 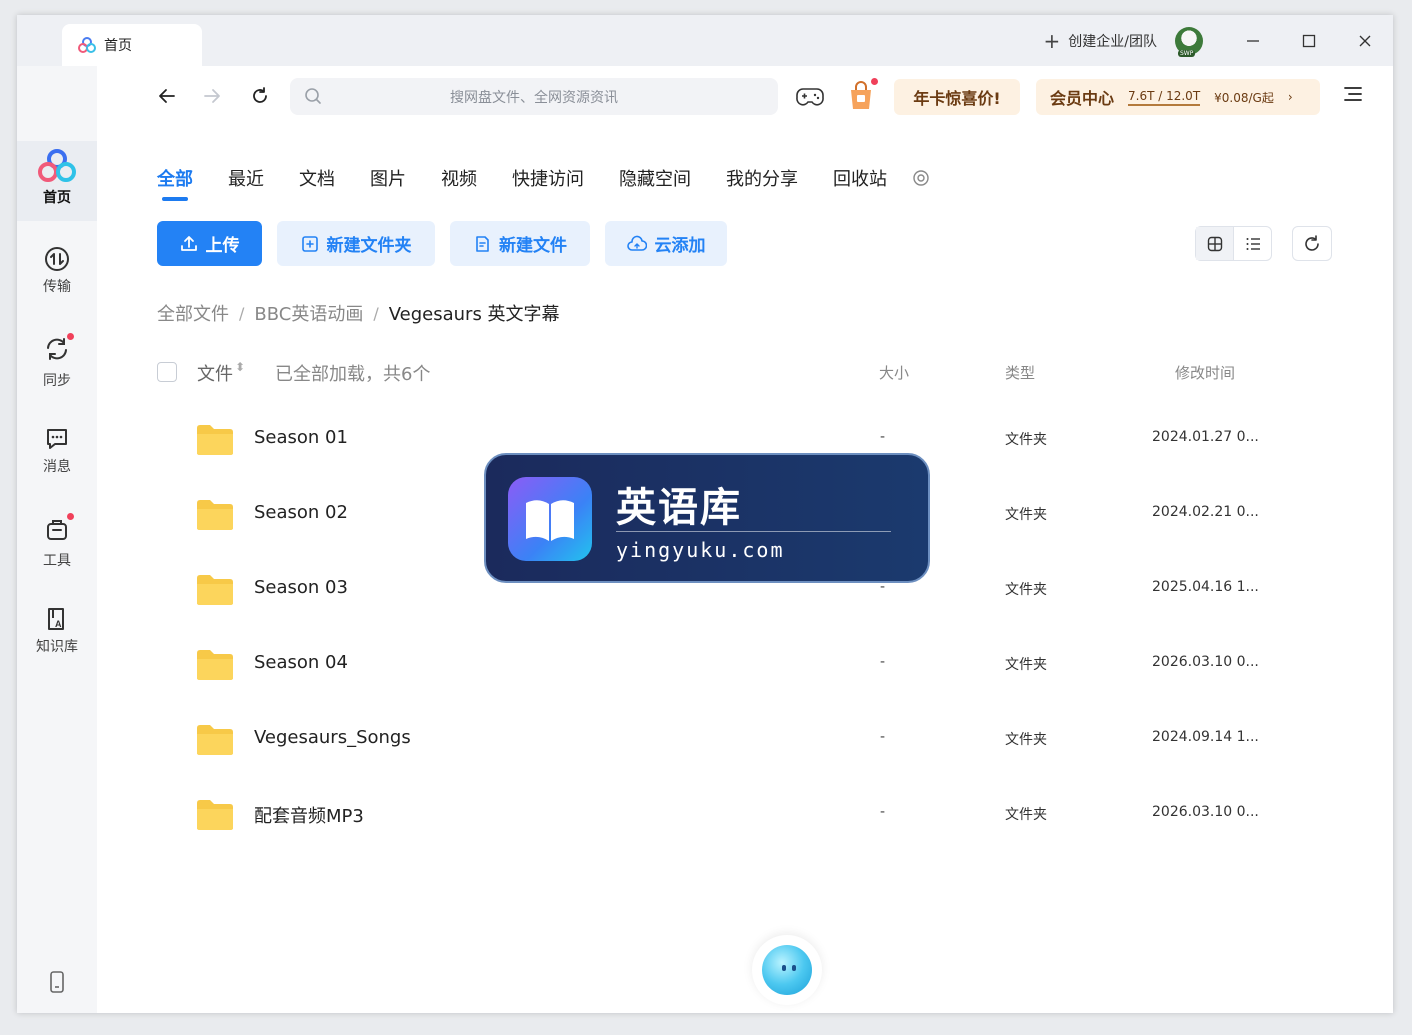 I want to click on gift-icon, so click(x=861, y=95).